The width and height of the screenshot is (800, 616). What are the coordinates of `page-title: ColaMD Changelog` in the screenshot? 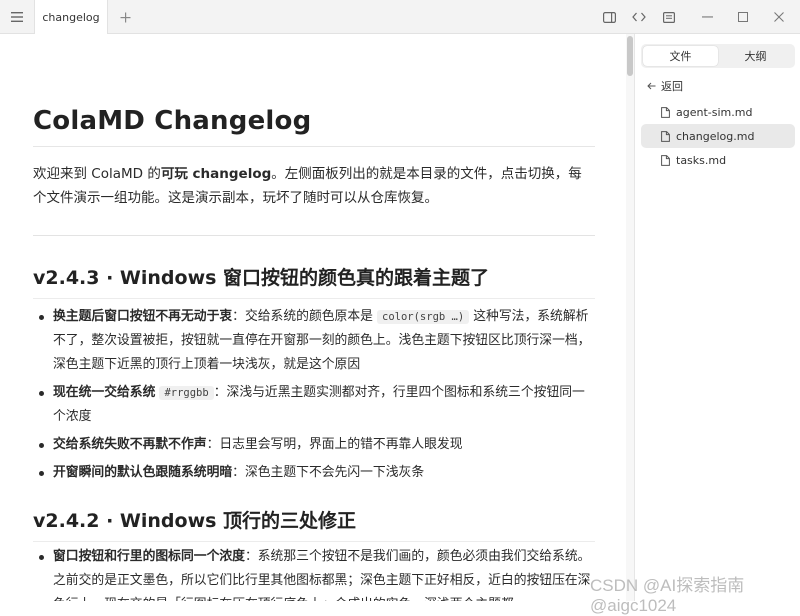 It's located at (314, 126).